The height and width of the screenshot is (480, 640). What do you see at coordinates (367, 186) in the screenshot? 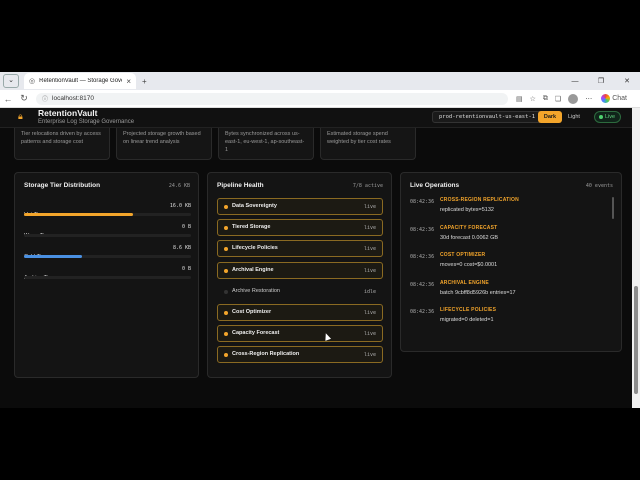
I see `pipeline-summary: 7/8 active` at bounding box center [367, 186].